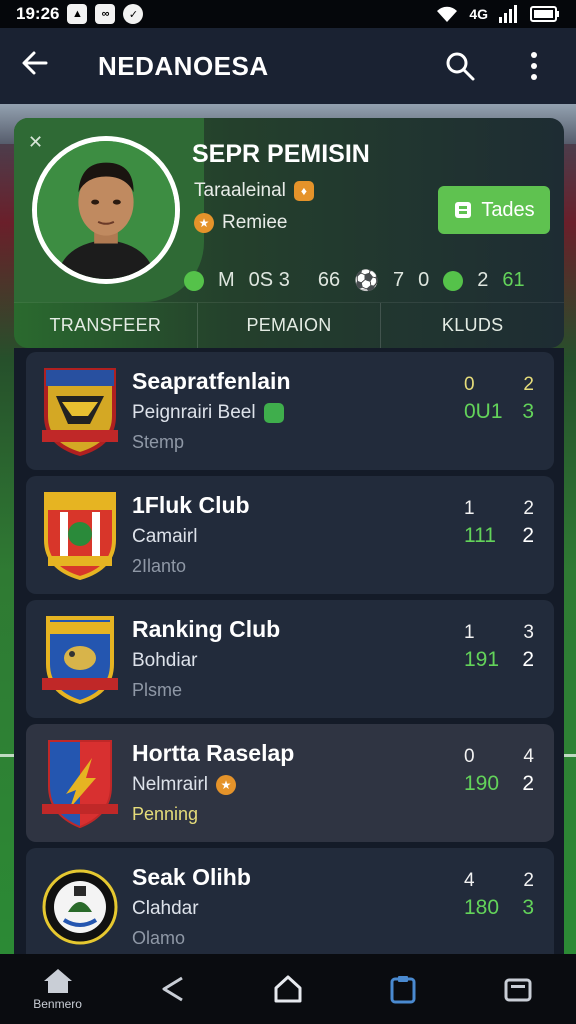  What do you see at coordinates (288, 14) in the screenshot?
I see `status-bar: 19:26 ▲ ∞ ✓ 4G` at bounding box center [288, 14].